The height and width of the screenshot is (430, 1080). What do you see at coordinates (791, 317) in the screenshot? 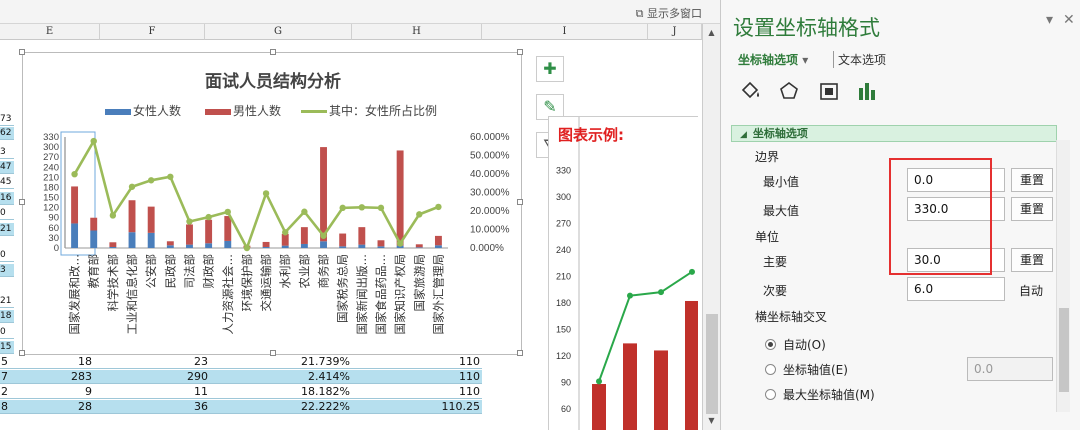
I see `horizontal-axis-cross-label: 横坐标轴交叉` at bounding box center [791, 317].